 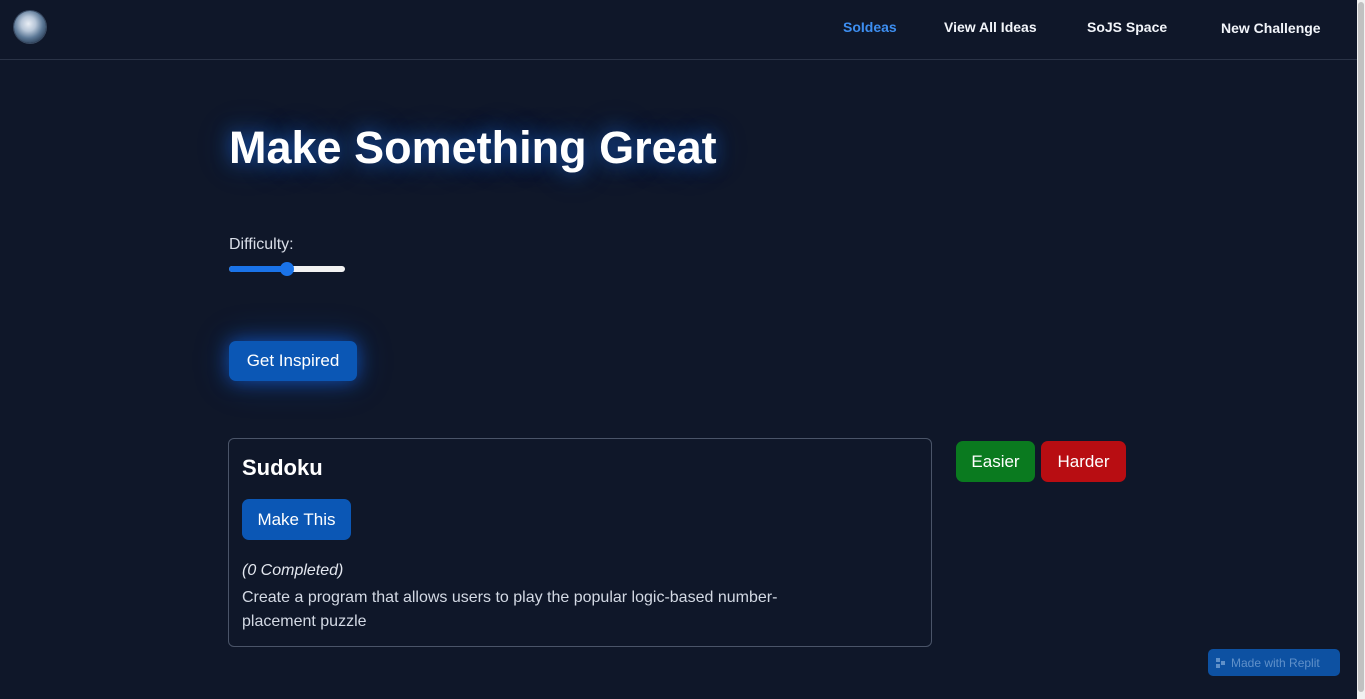 What do you see at coordinates (296, 519) in the screenshot?
I see `make-this-button: Make This` at bounding box center [296, 519].